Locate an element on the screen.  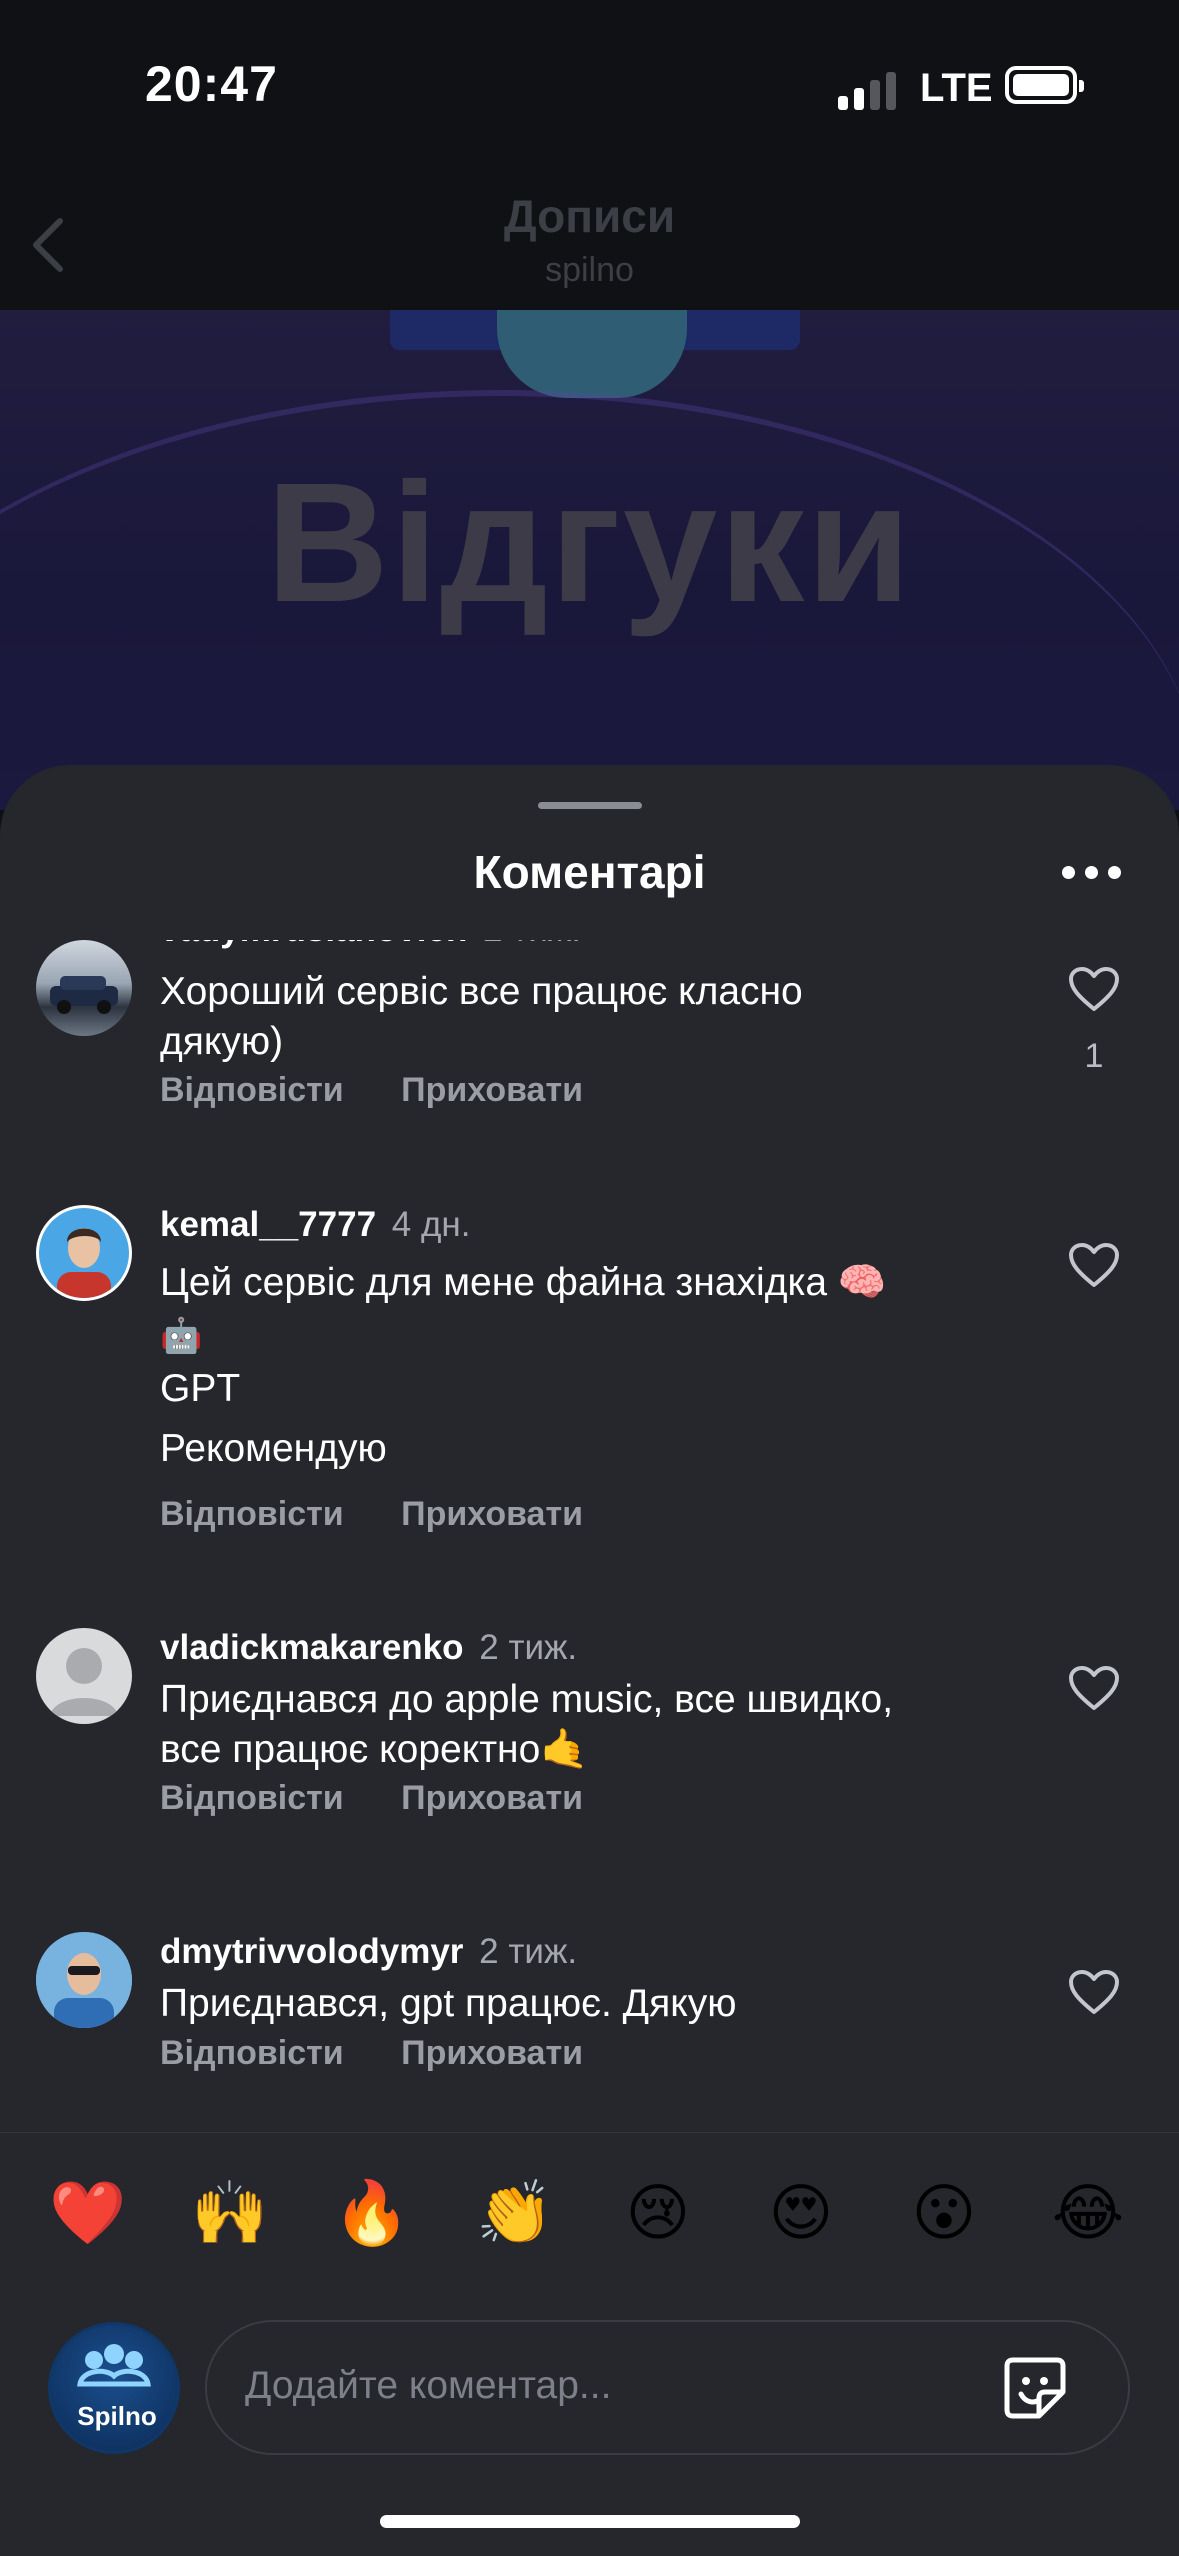
comment-header: vladickmakarenko 2 тиж. is located at coordinates (368, 1648).